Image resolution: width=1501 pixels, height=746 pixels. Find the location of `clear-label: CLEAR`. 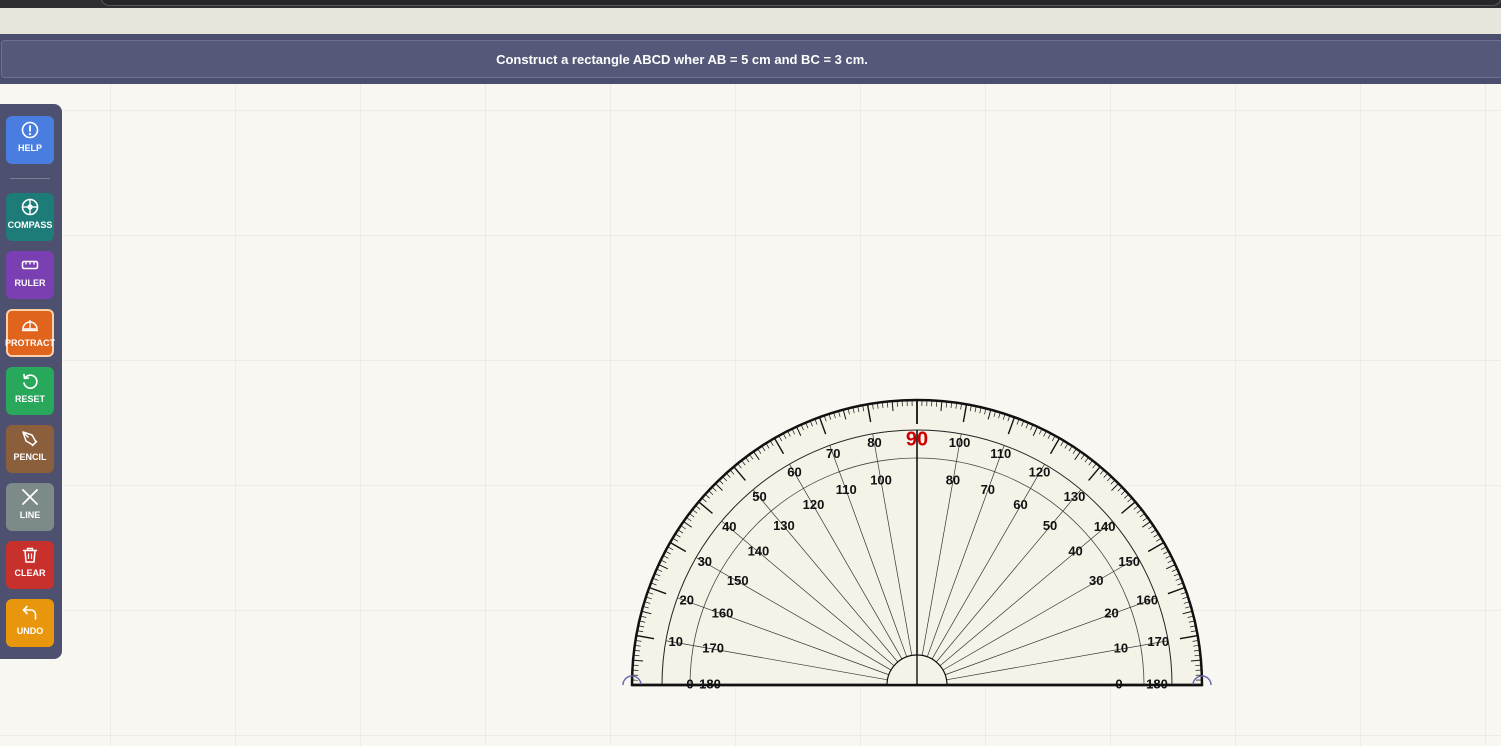

clear-label: CLEAR is located at coordinates (30, 573).